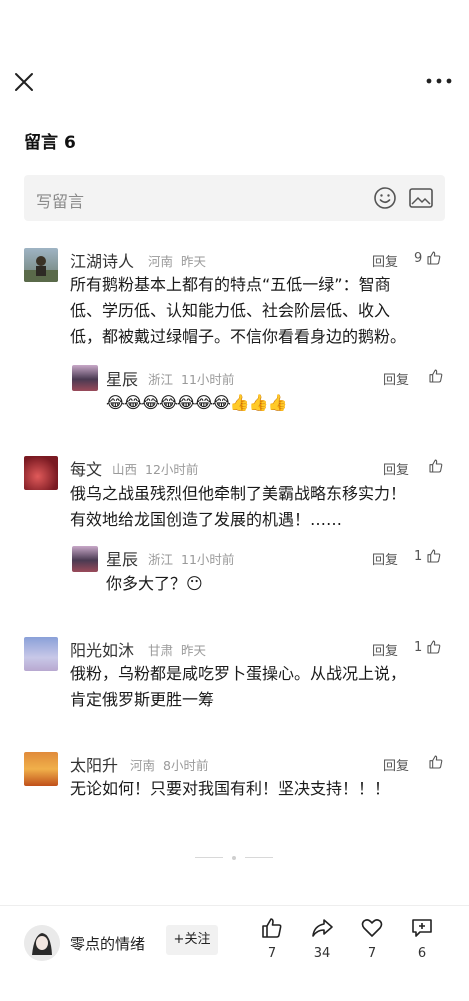 The height and width of the screenshot is (1001, 469). I want to click on comment-line: 所有鹅粉基本上都有的特点“五低一绿”：智商, so click(230, 284).